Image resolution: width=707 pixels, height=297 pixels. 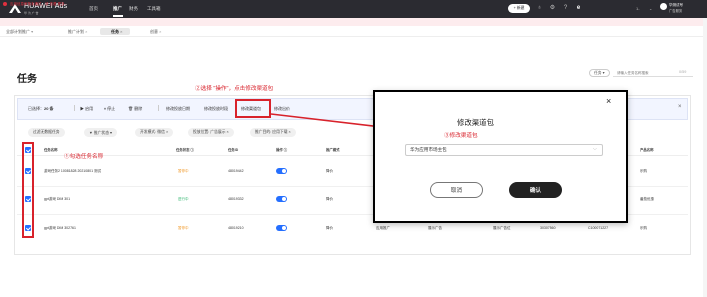 What do you see at coordinates (77, 32) in the screenshot?
I see `tab-plans: 推广计划 ×` at bounding box center [77, 32].